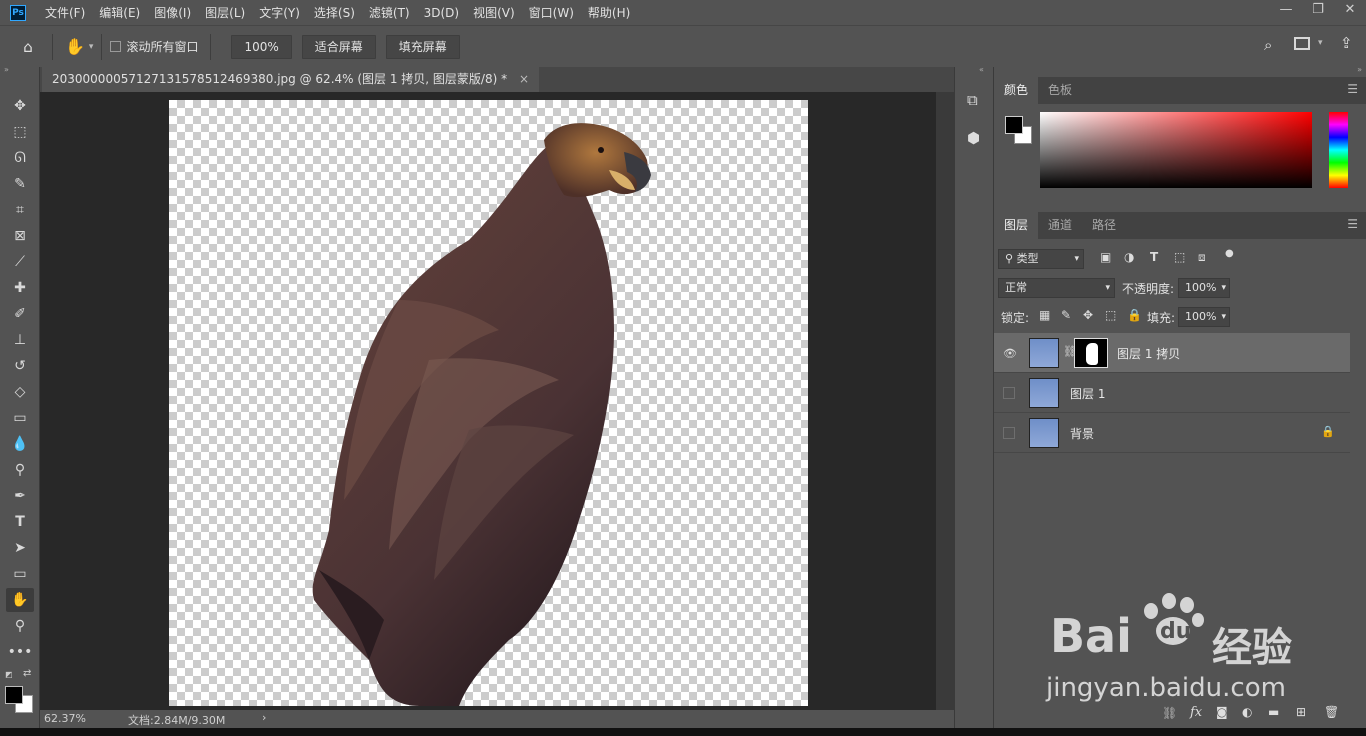 The width and height of the screenshot is (1366, 736). What do you see at coordinates (1247, 712) in the screenshot?
I see `adjustment-layer-icon: ◐` at bounding box center [1247, 712].